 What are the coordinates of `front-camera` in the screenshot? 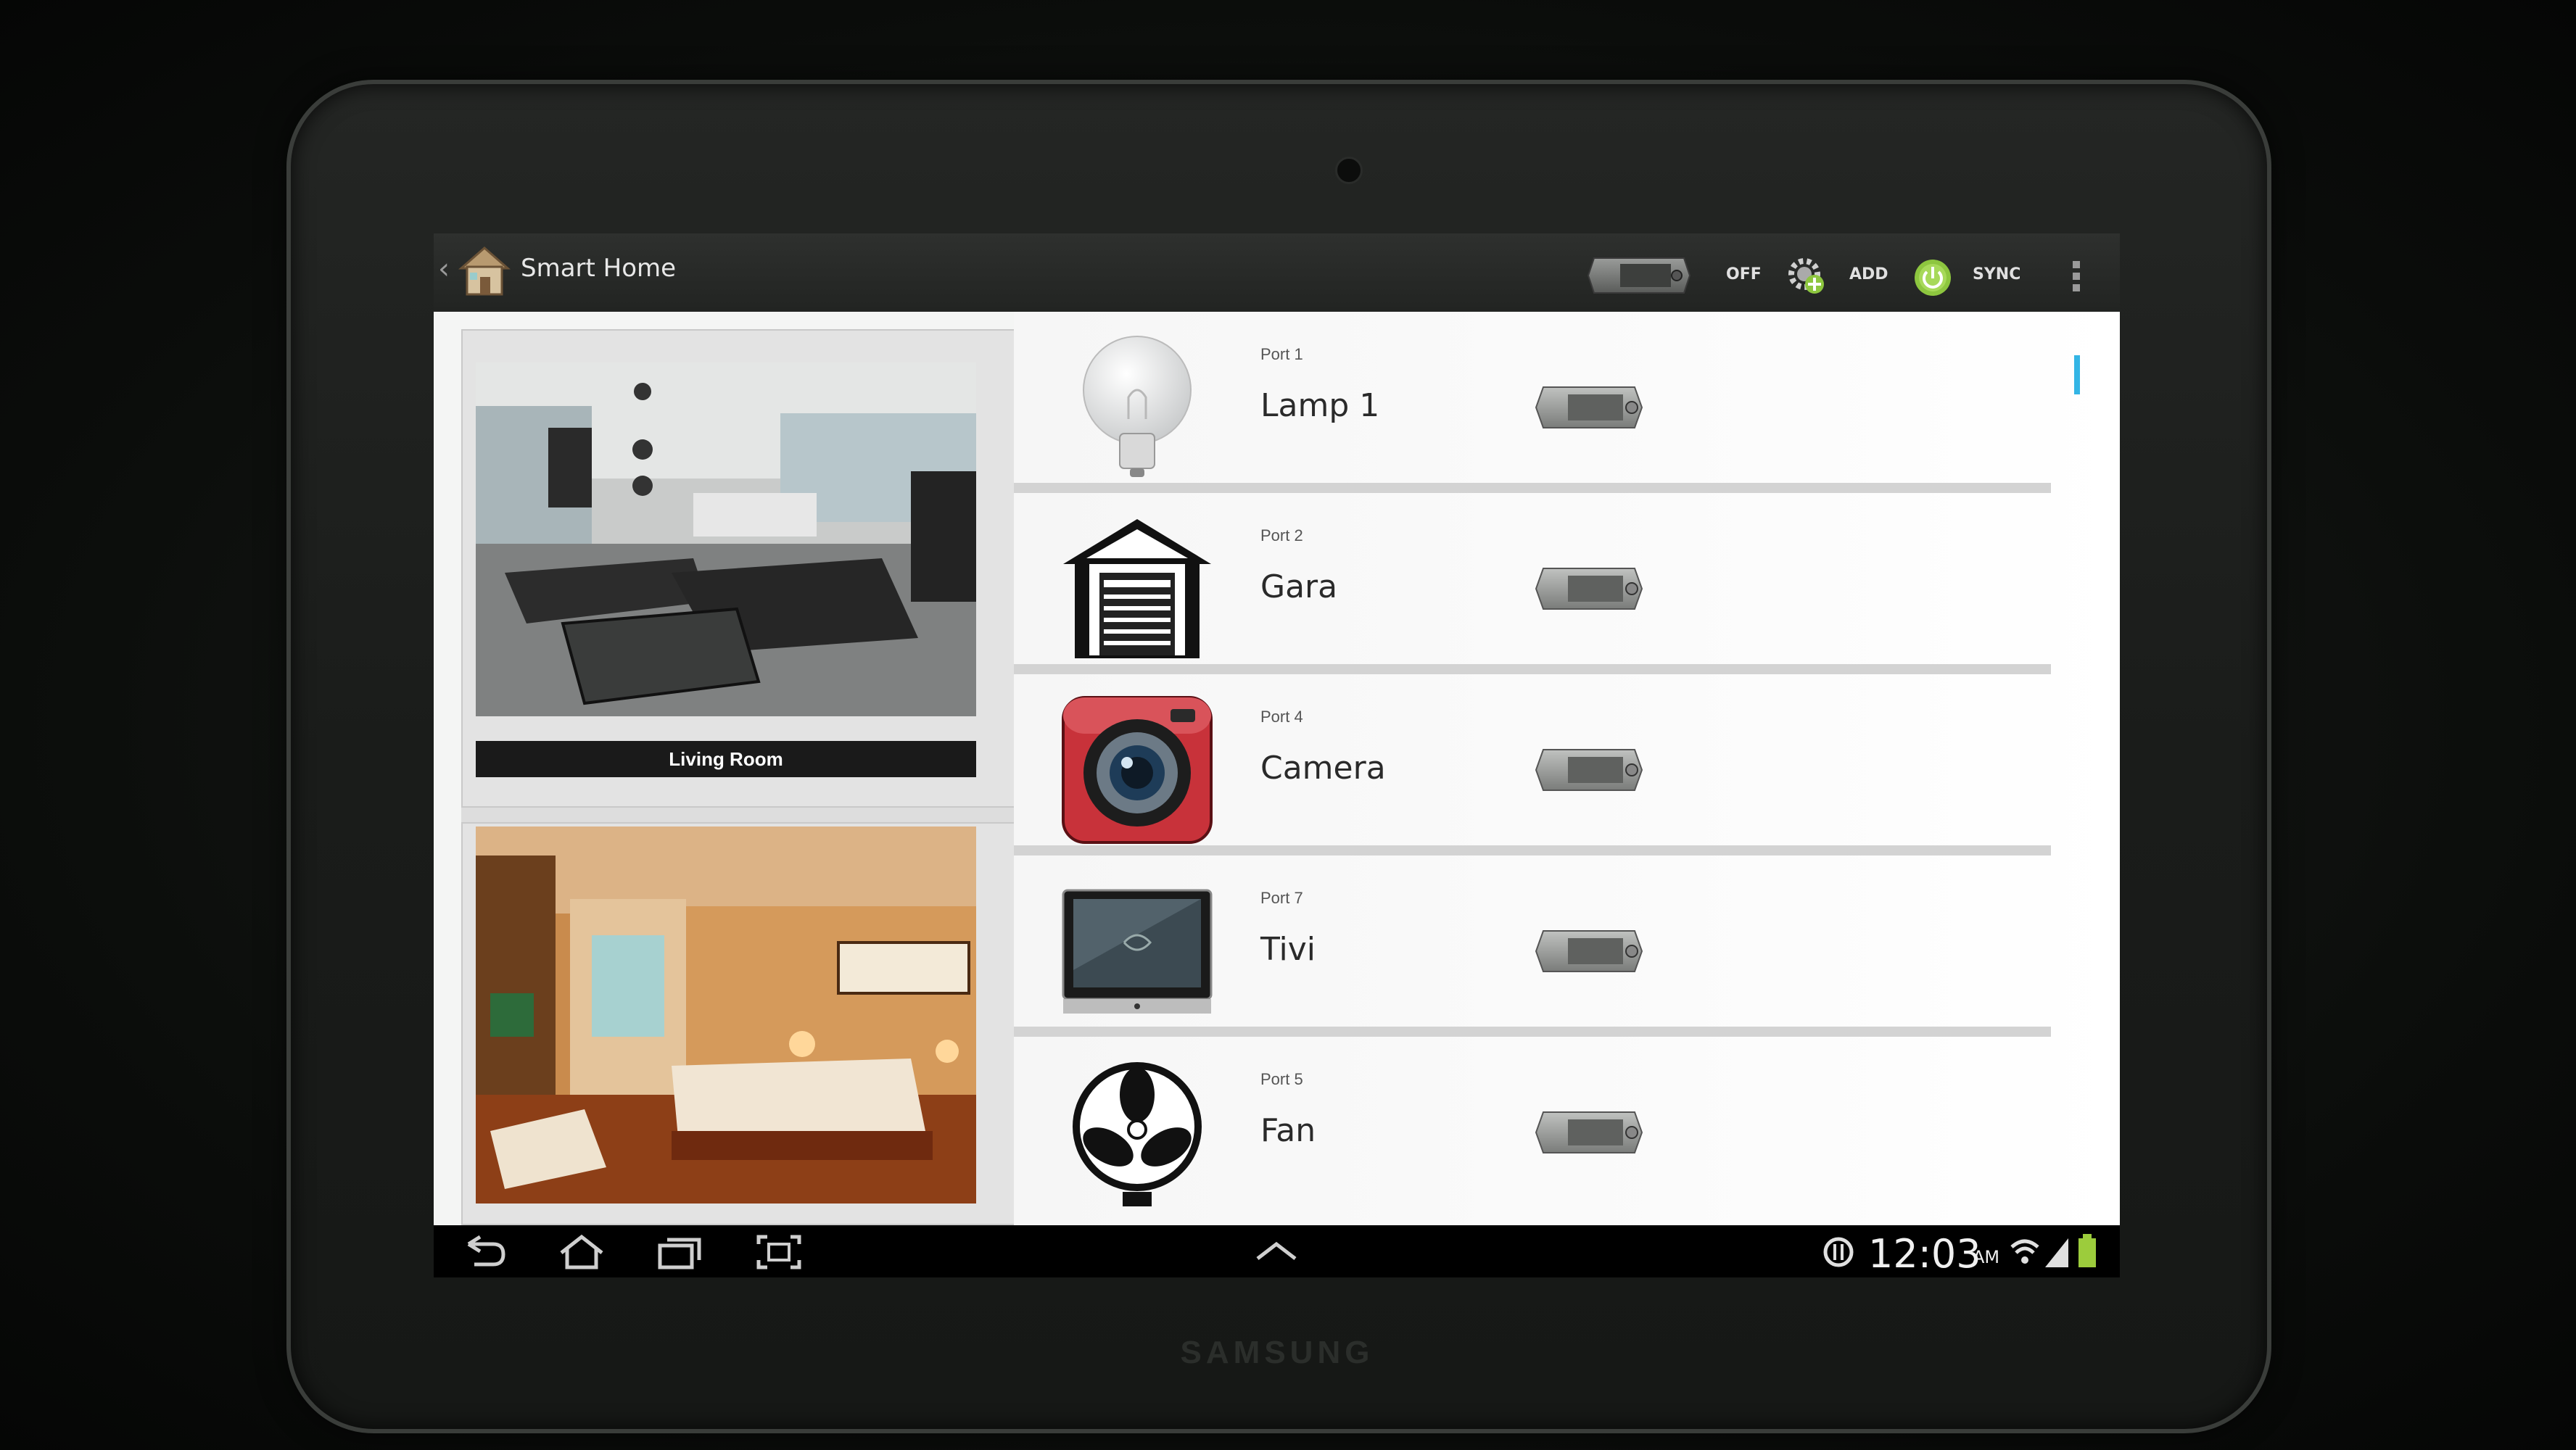 It's located at (1349, 170).